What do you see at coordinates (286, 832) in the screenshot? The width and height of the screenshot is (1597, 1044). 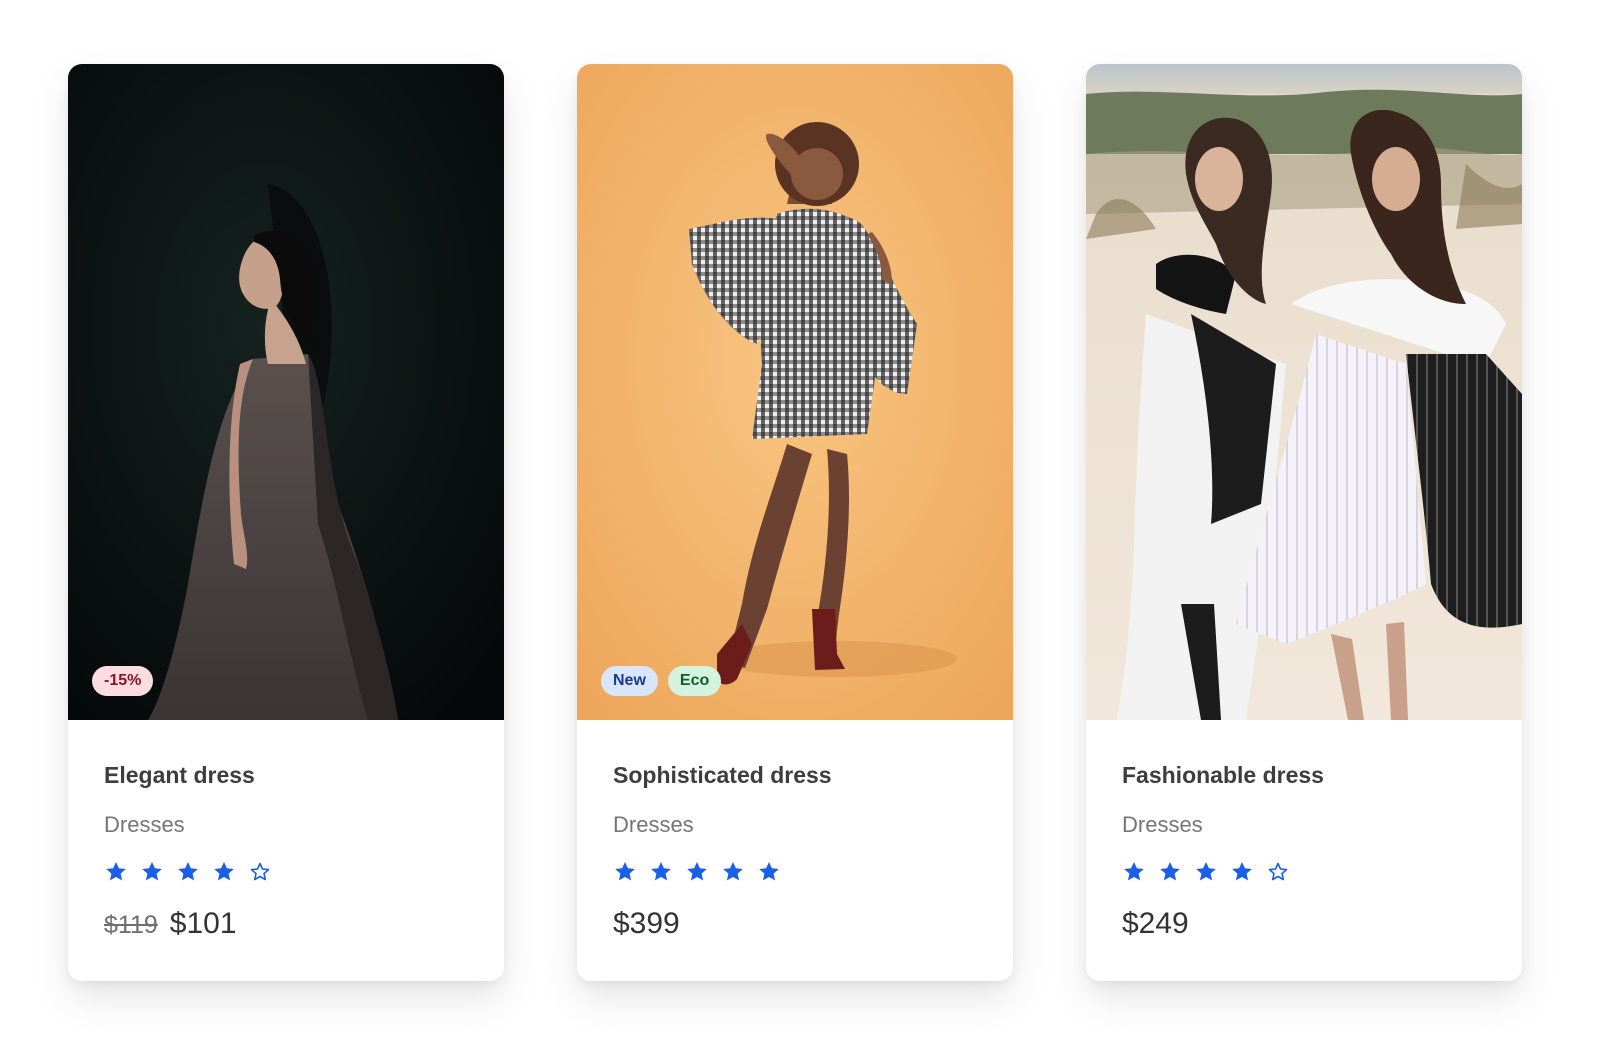 I see `product-info: Elegant dress Dresses $119 $101` at bounding box center [286, 832].